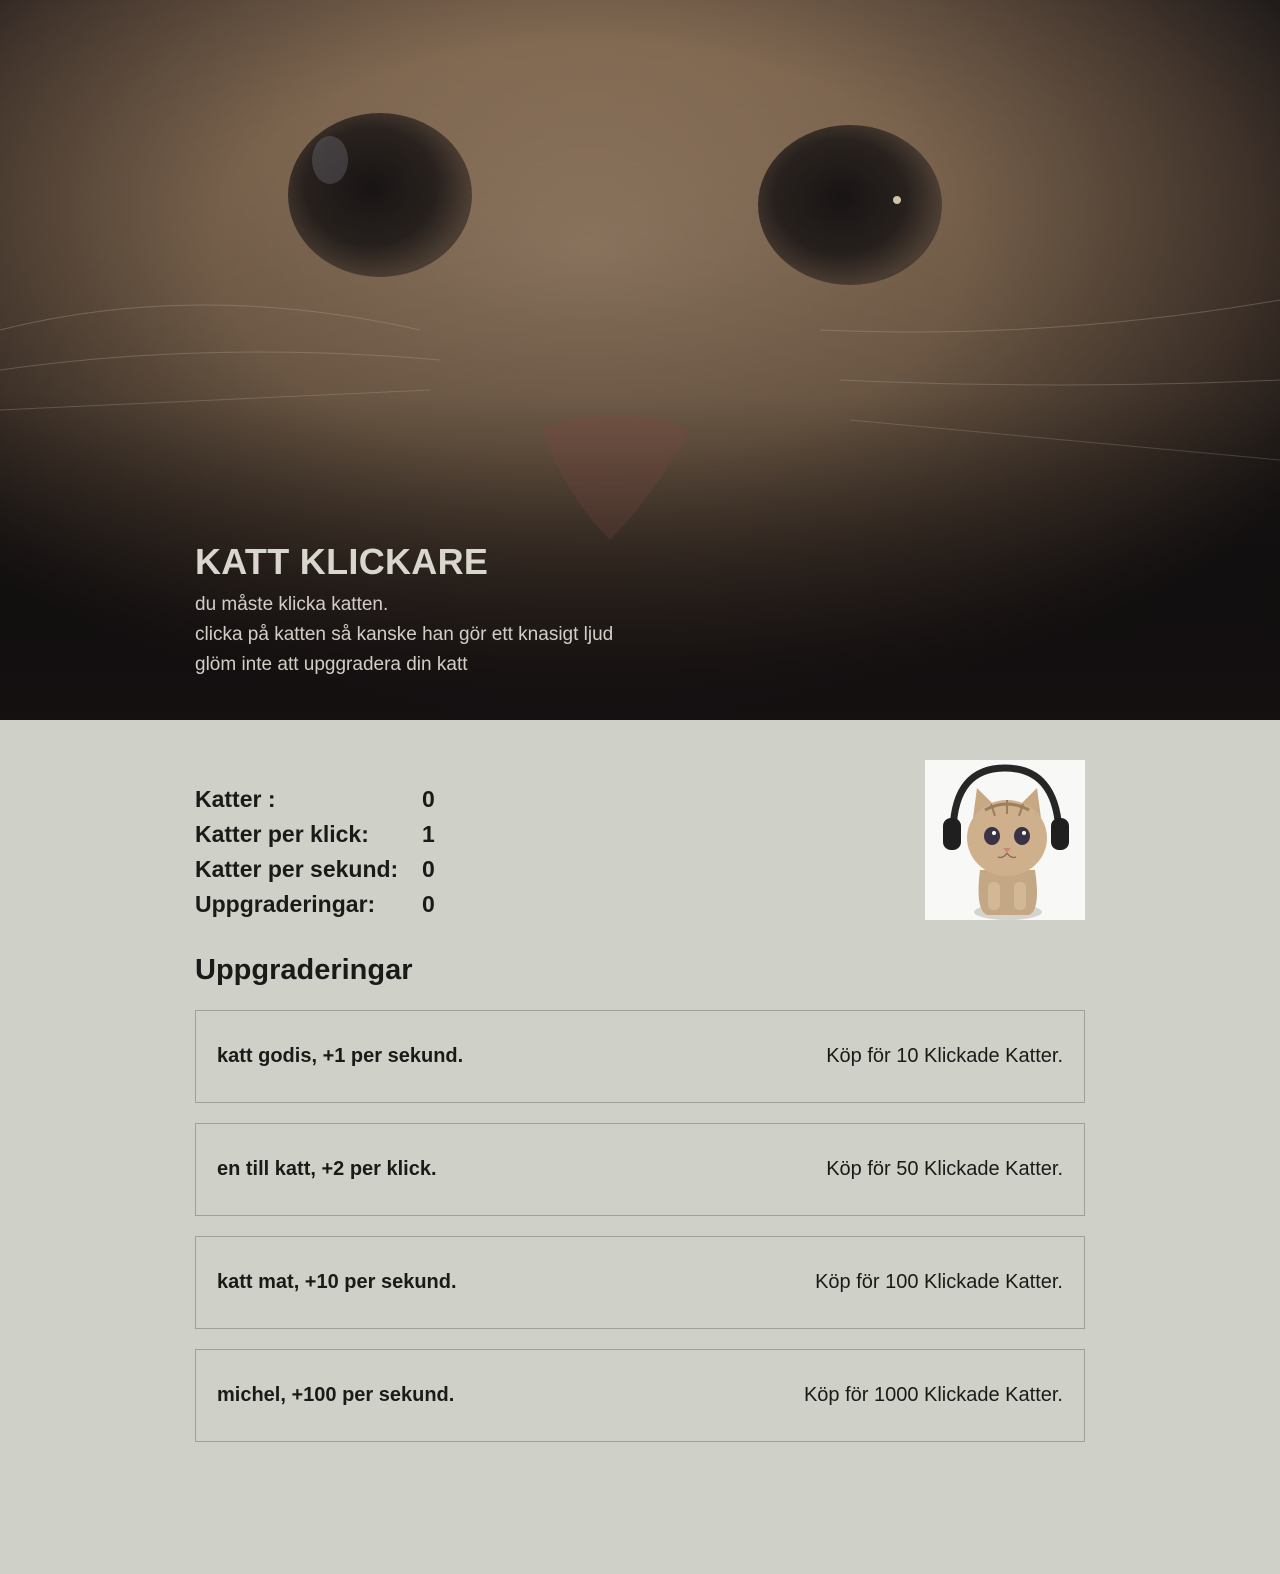 This screenshot has width=1280, height=1574. I want to click on stat-value: 1, so click(428, 834).